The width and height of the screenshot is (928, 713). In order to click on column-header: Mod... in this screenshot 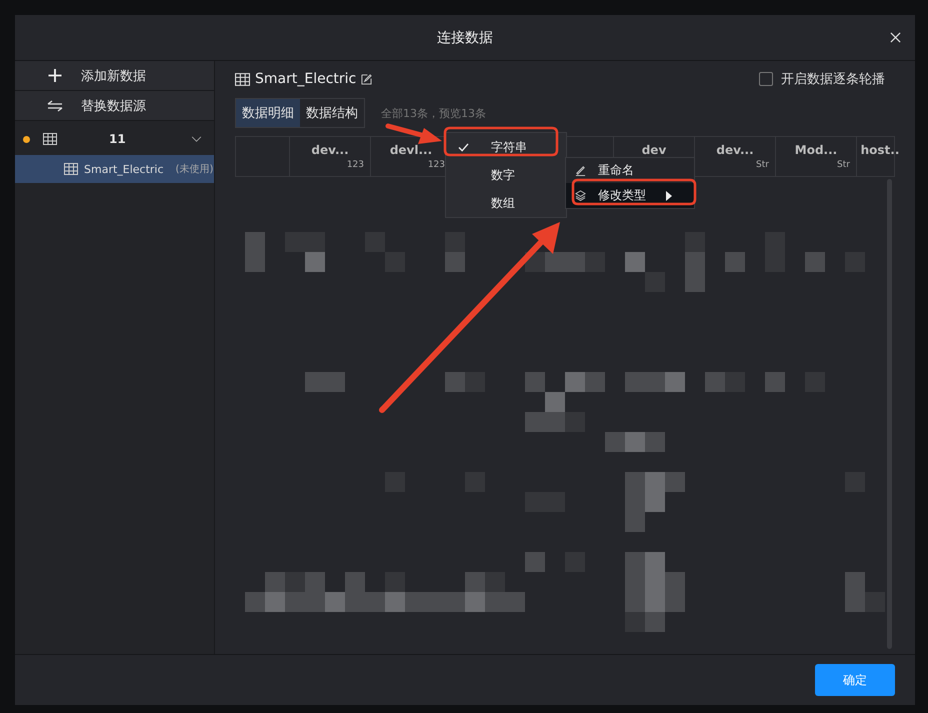, I will do `click(816, 150)`.